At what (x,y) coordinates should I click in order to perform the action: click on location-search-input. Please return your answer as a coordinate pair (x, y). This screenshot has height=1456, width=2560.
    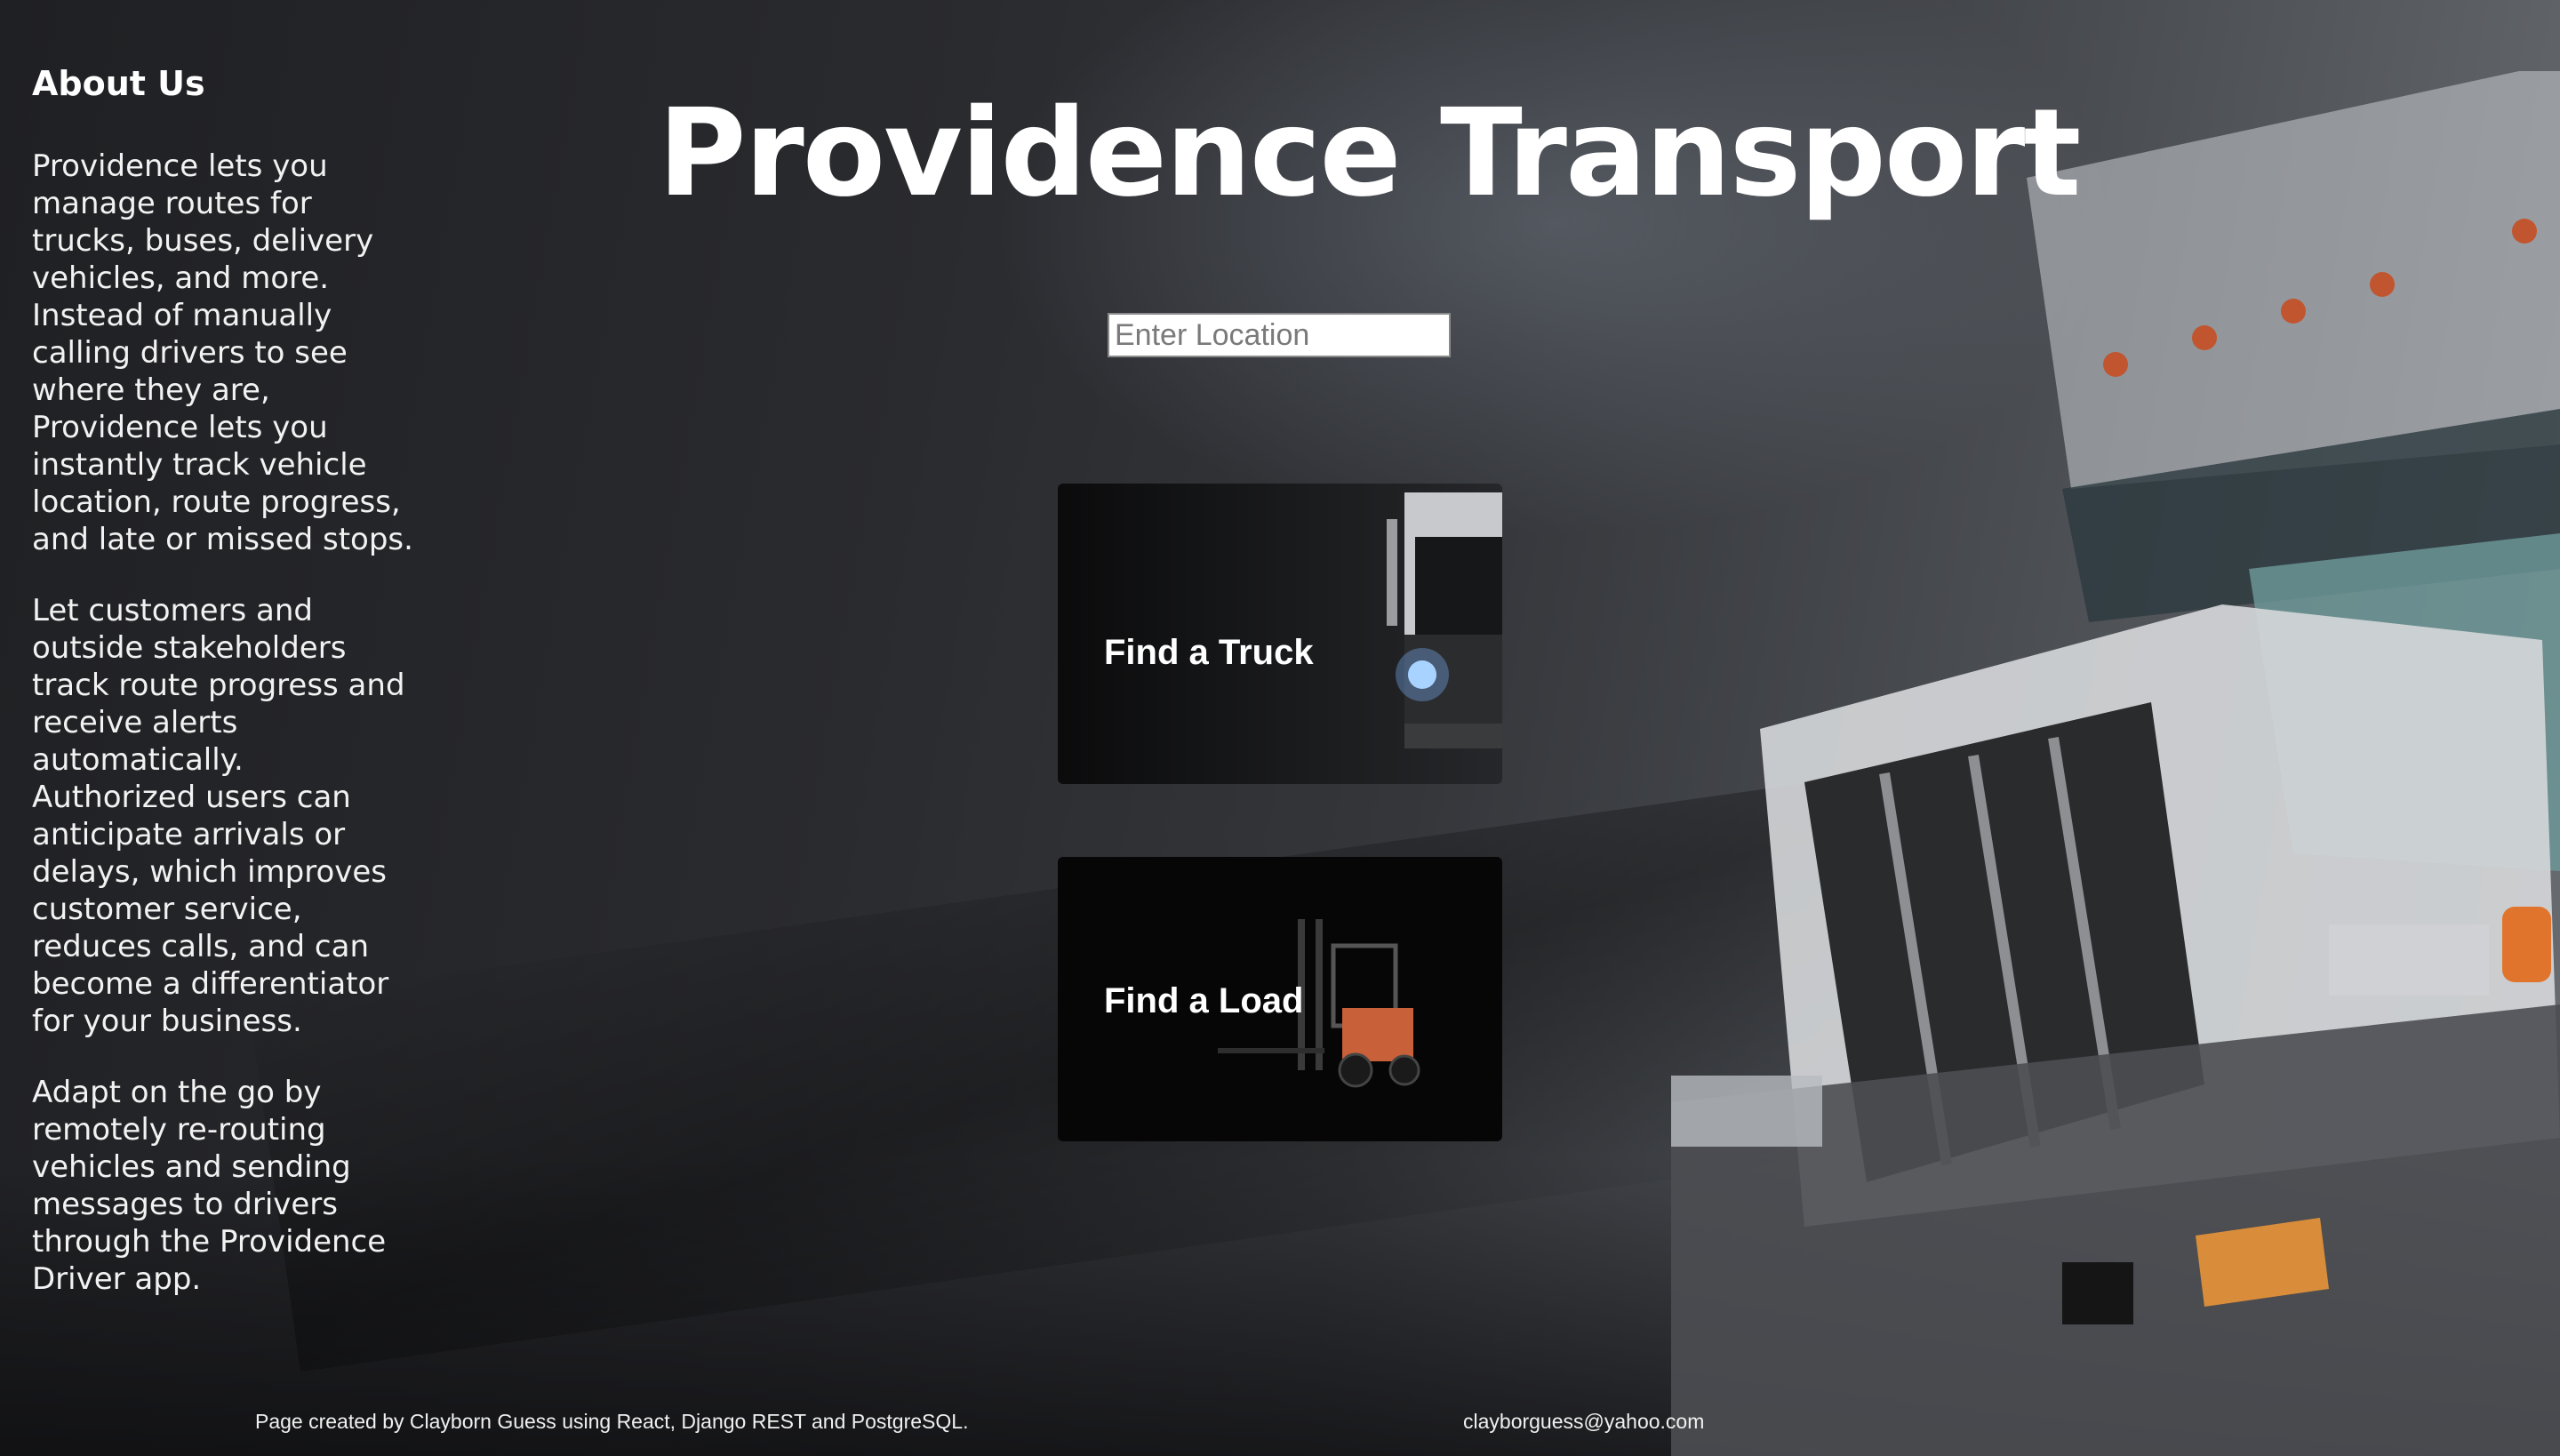
    Looking at the image, I should click on (1279, 335).